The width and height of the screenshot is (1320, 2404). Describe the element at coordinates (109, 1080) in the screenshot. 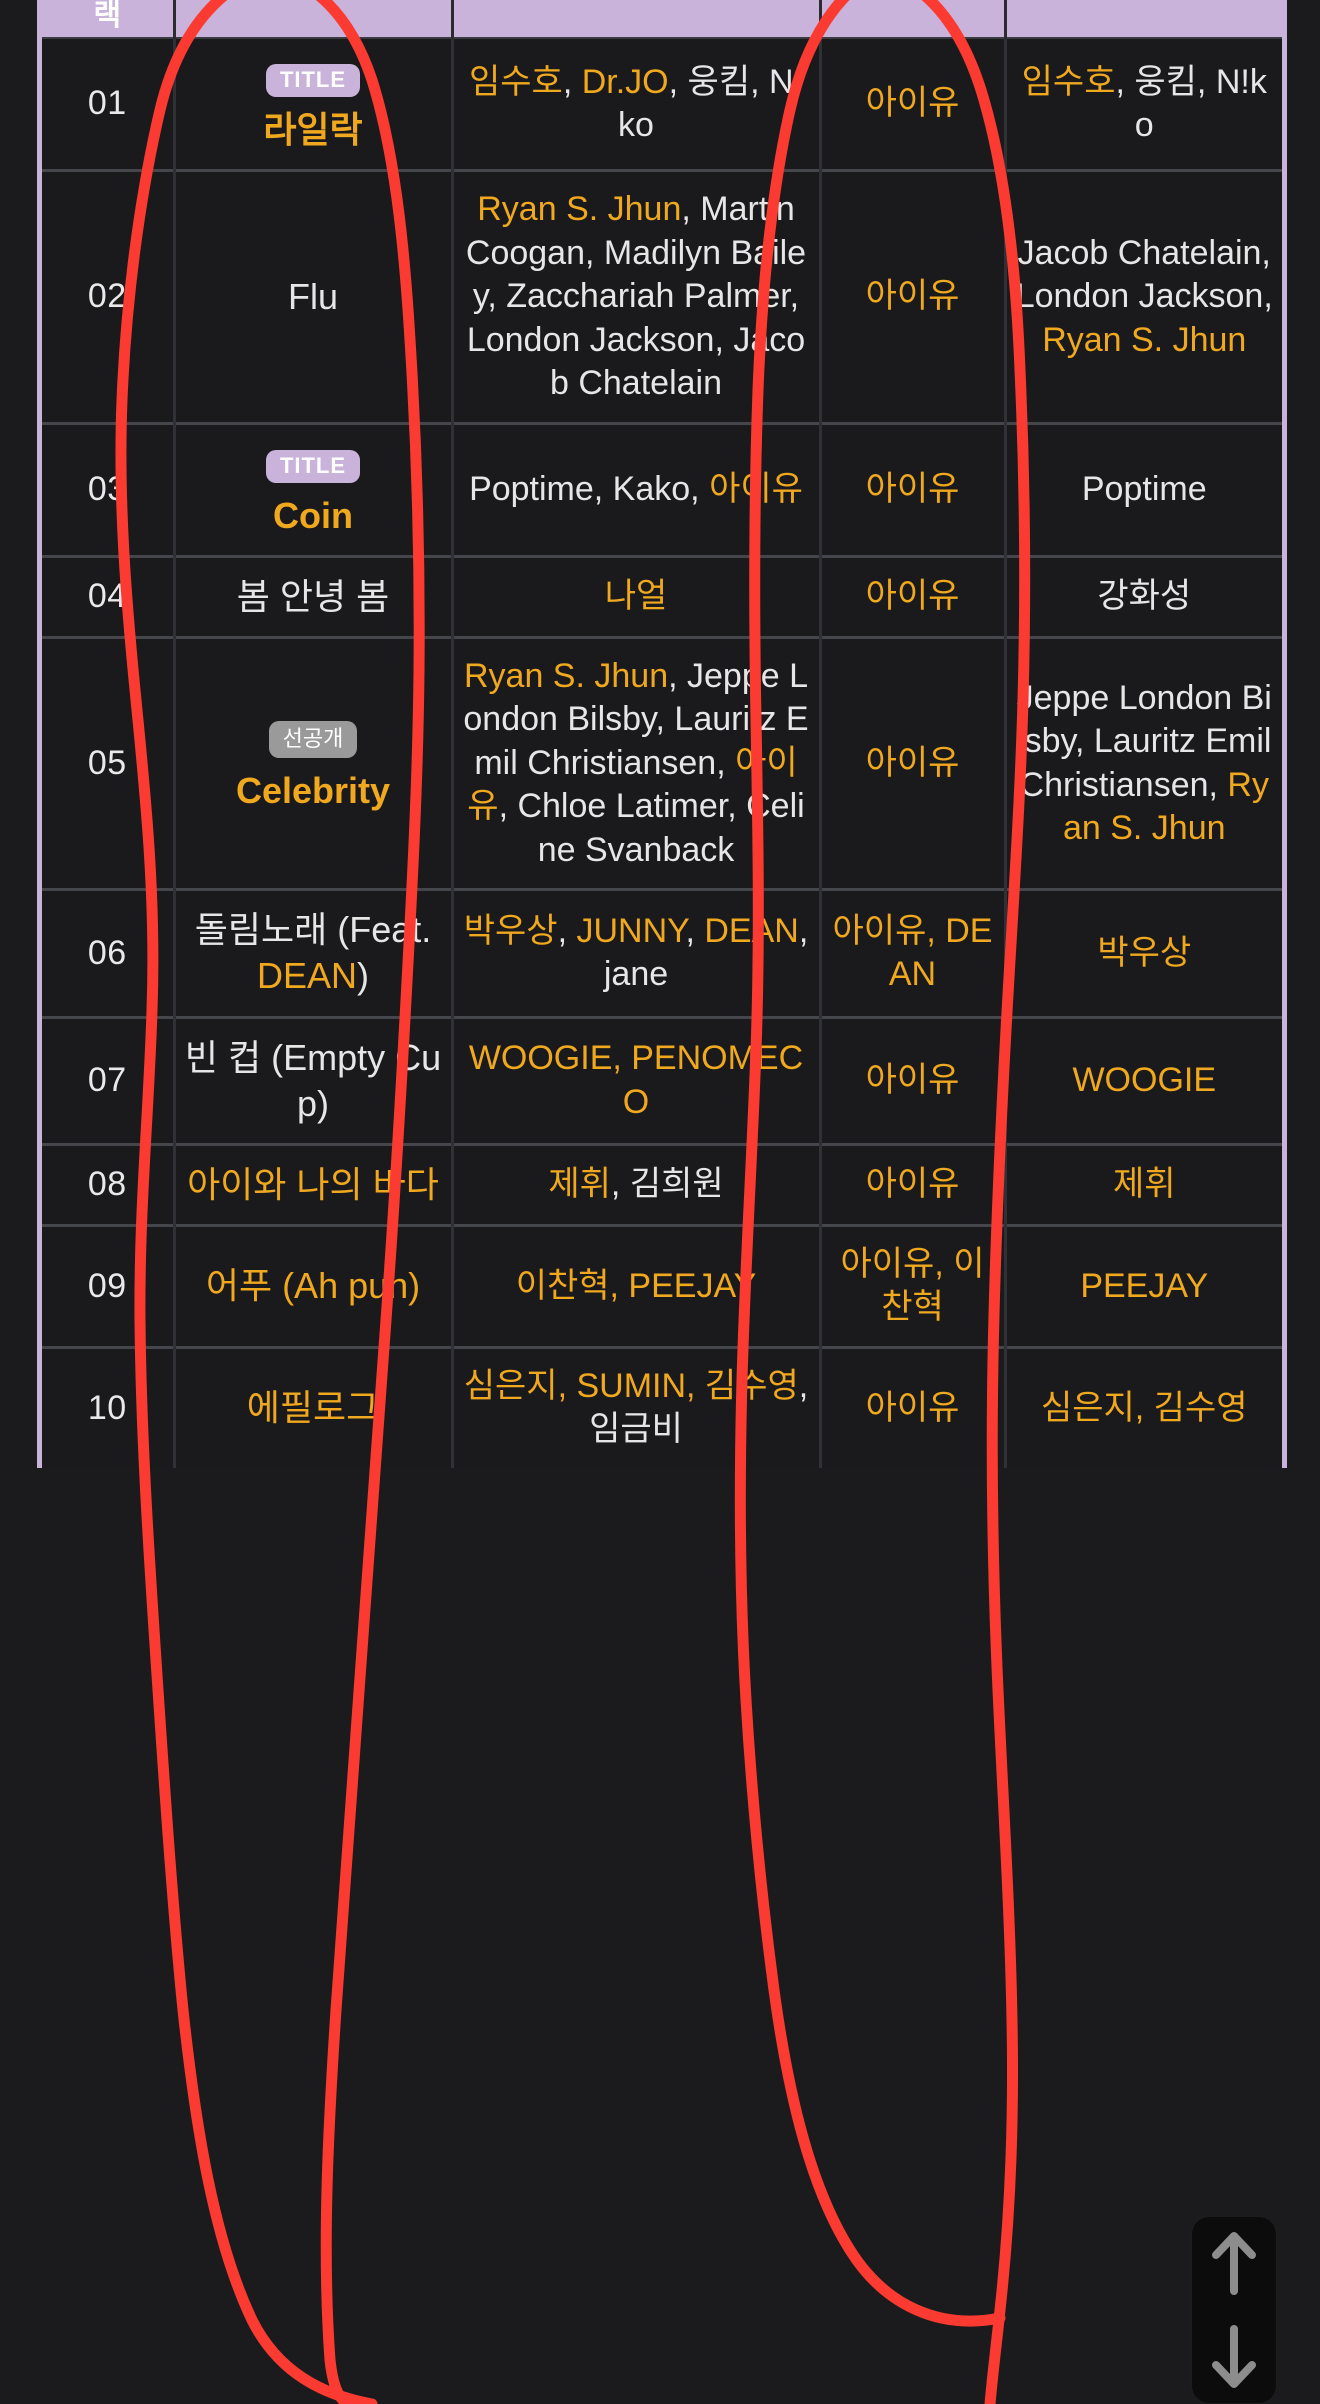

I see `cell-track-number: 07` at that location.